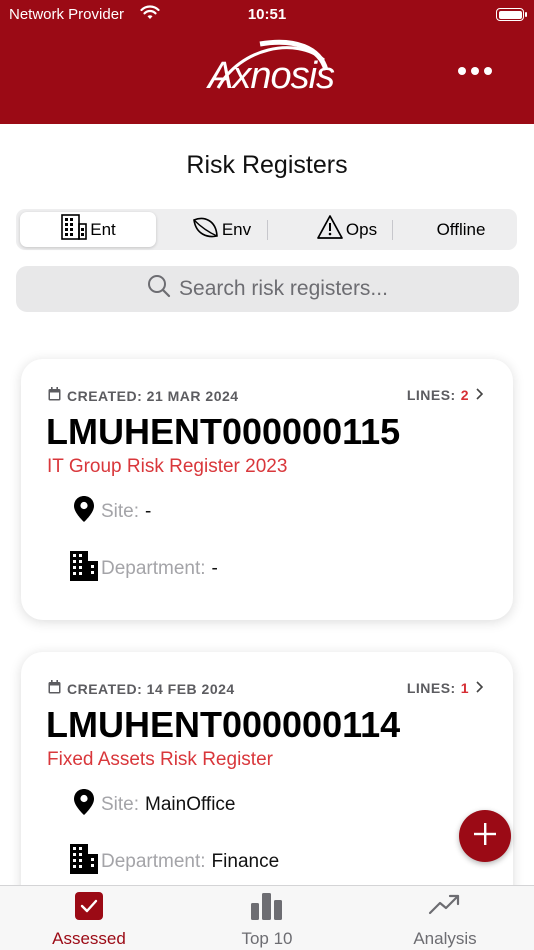  I want to click on checkbox-icon, so click(89, 906).